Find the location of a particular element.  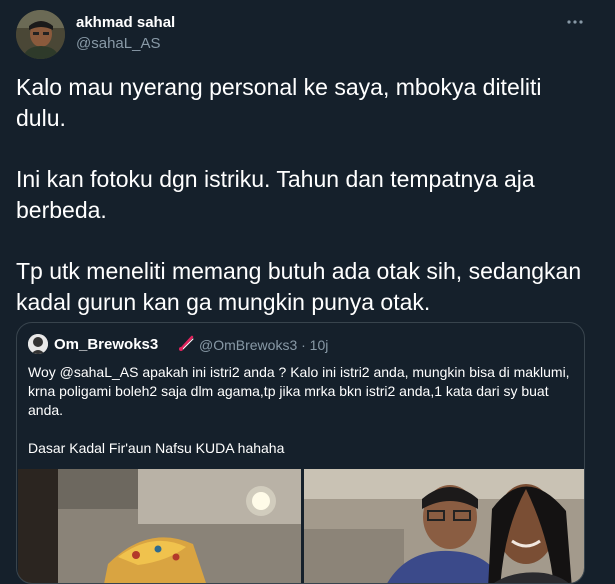

ellipsis-icon is located at coordinates (575, 22).